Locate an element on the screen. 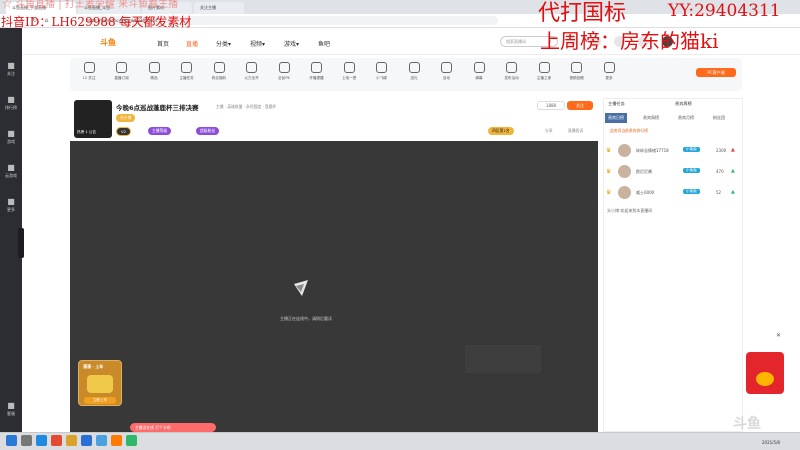 The width and height of the screenshot is (800, 450). category-item: 主播任务 is located at coordinates (187, 71).